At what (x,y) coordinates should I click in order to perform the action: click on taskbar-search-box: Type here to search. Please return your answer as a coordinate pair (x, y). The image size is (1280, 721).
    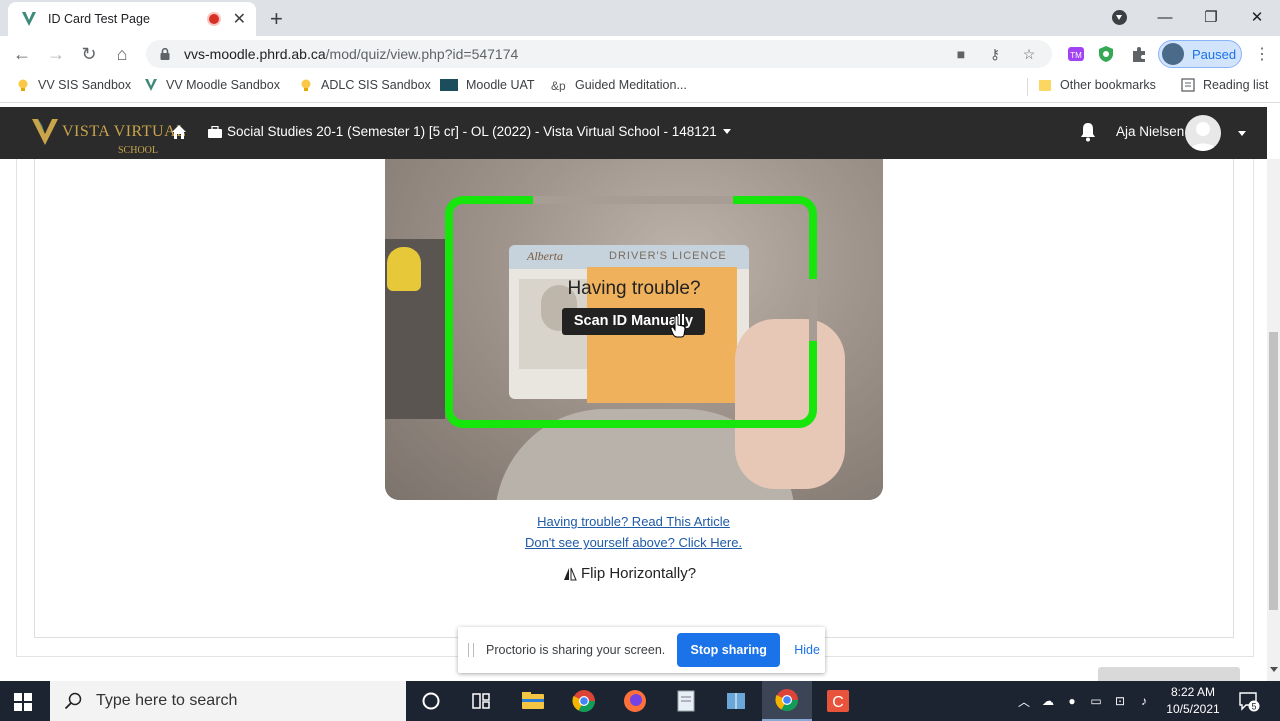
    Looking at the image, I should click on (228, 701).